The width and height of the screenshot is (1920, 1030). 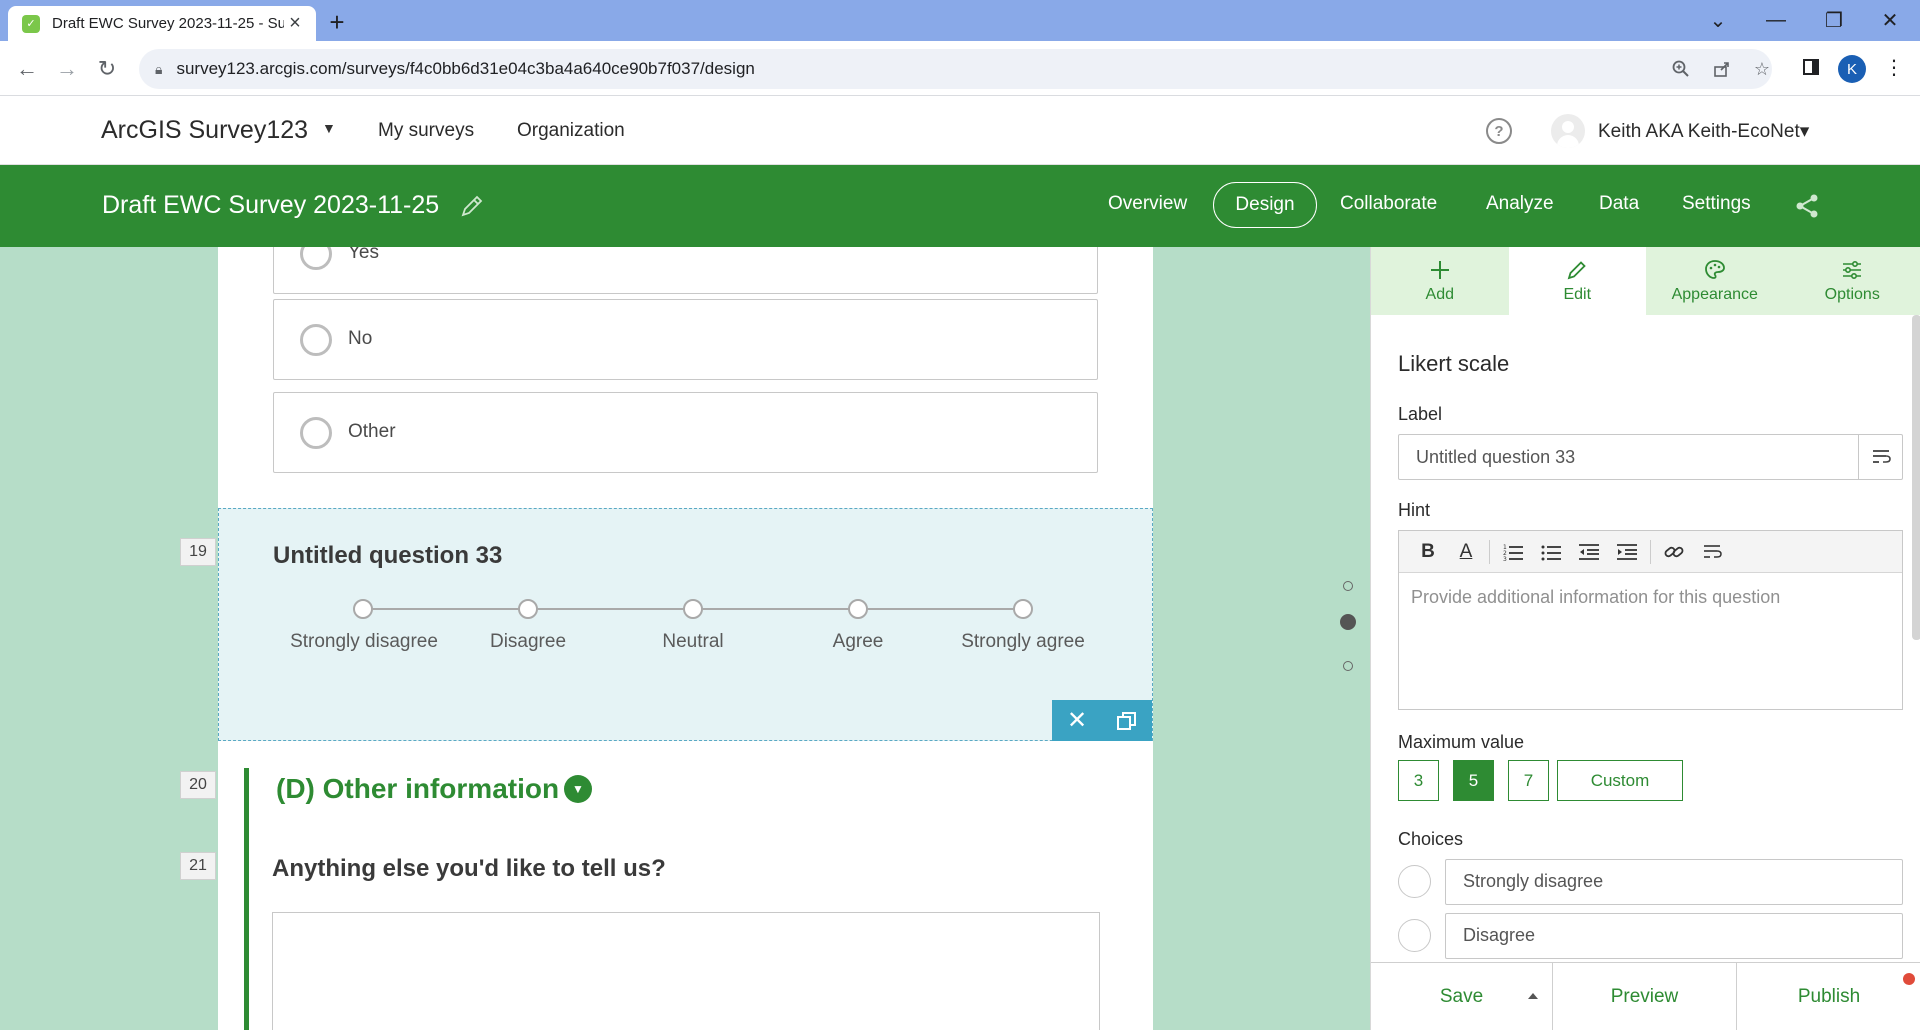 I want to click on preview-button: Preview, so click(x=1645, y=996).